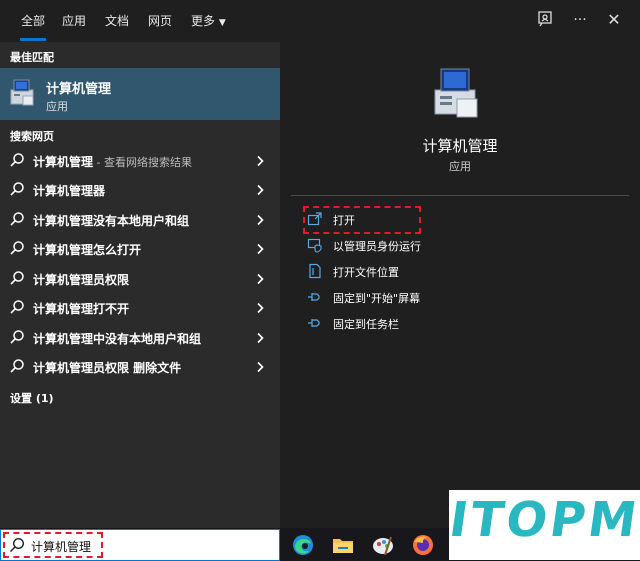  What do you see at coordinates (79, 89) in the screenshot?
I see `best-match-title: 计算机管理` at bounding box center [79, 89].